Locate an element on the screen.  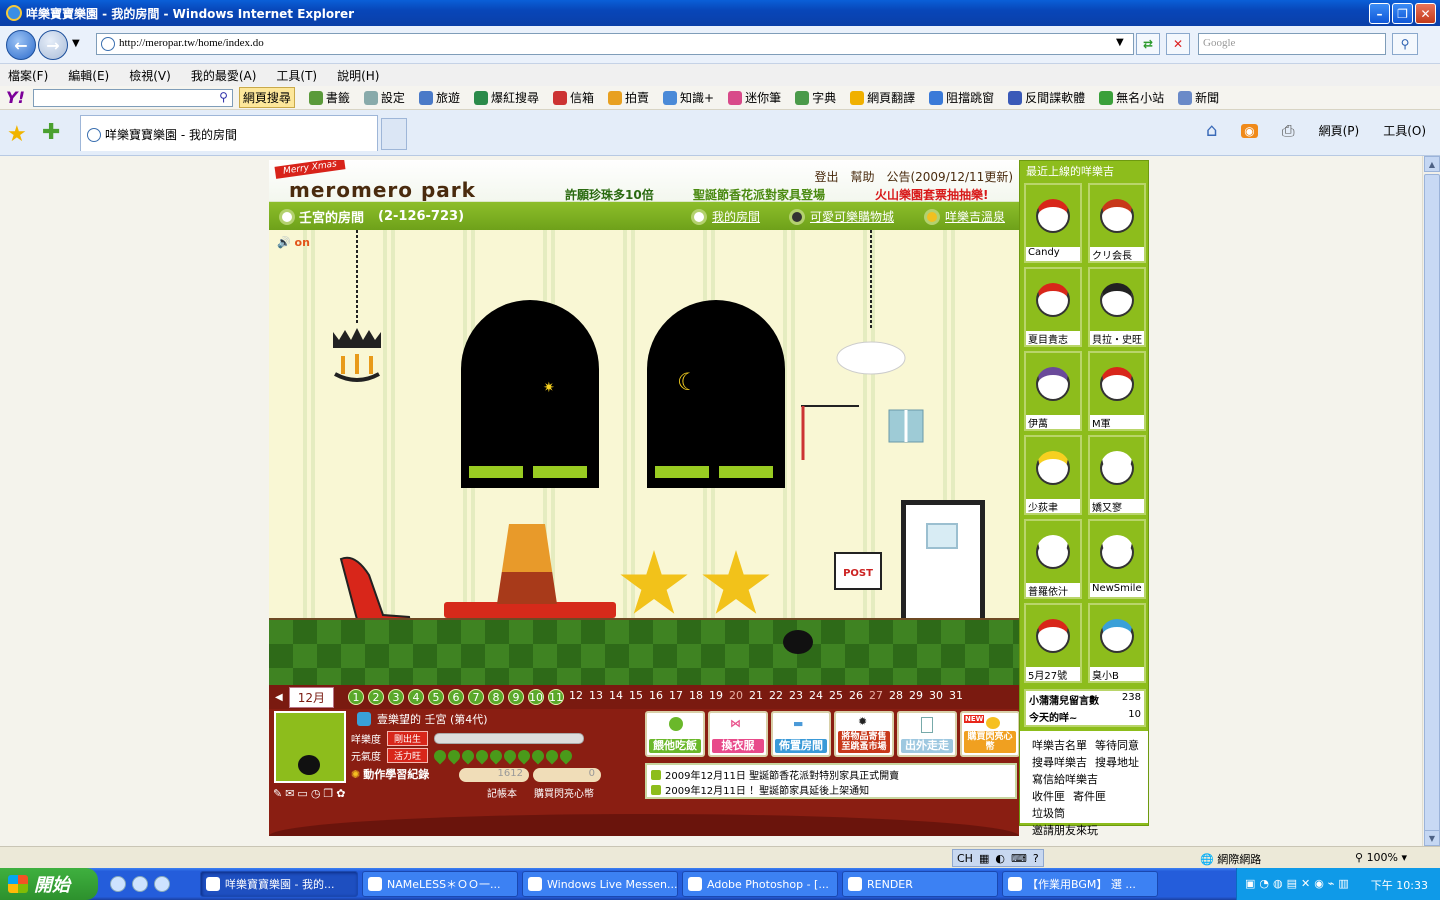
menu-help: 說明(H) is located at coordinates (358, 75).